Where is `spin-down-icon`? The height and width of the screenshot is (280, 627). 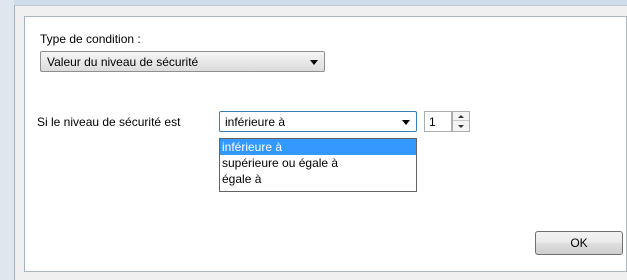
spin-down-icon is located at coordinates (461, 126).